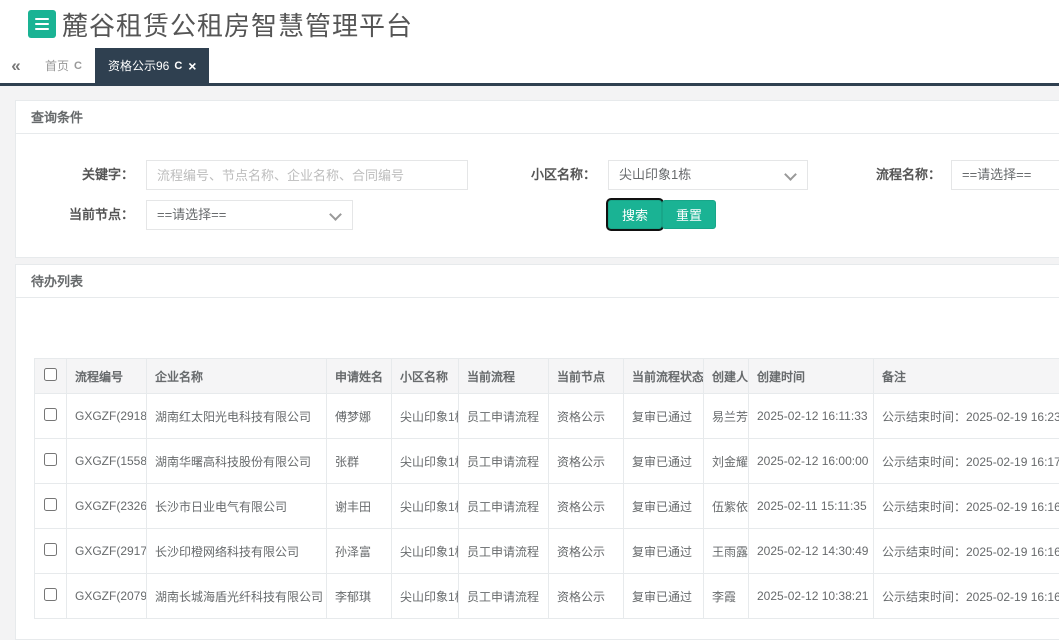 This screenshot has width=1059, height=640. Describe the element at coordinates (237, 551) in the screenshot. I see `cell-company: 长沙印橙网络科技有限公司` at that location.